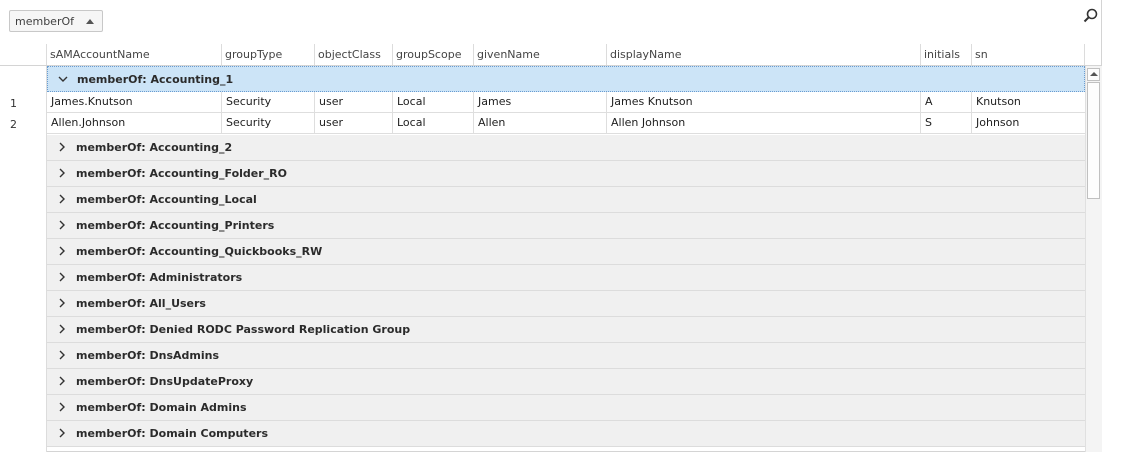  Describe the element at coordinates (540, 123) in the screenshot. I see `cell-givenname: Allen` at that location.